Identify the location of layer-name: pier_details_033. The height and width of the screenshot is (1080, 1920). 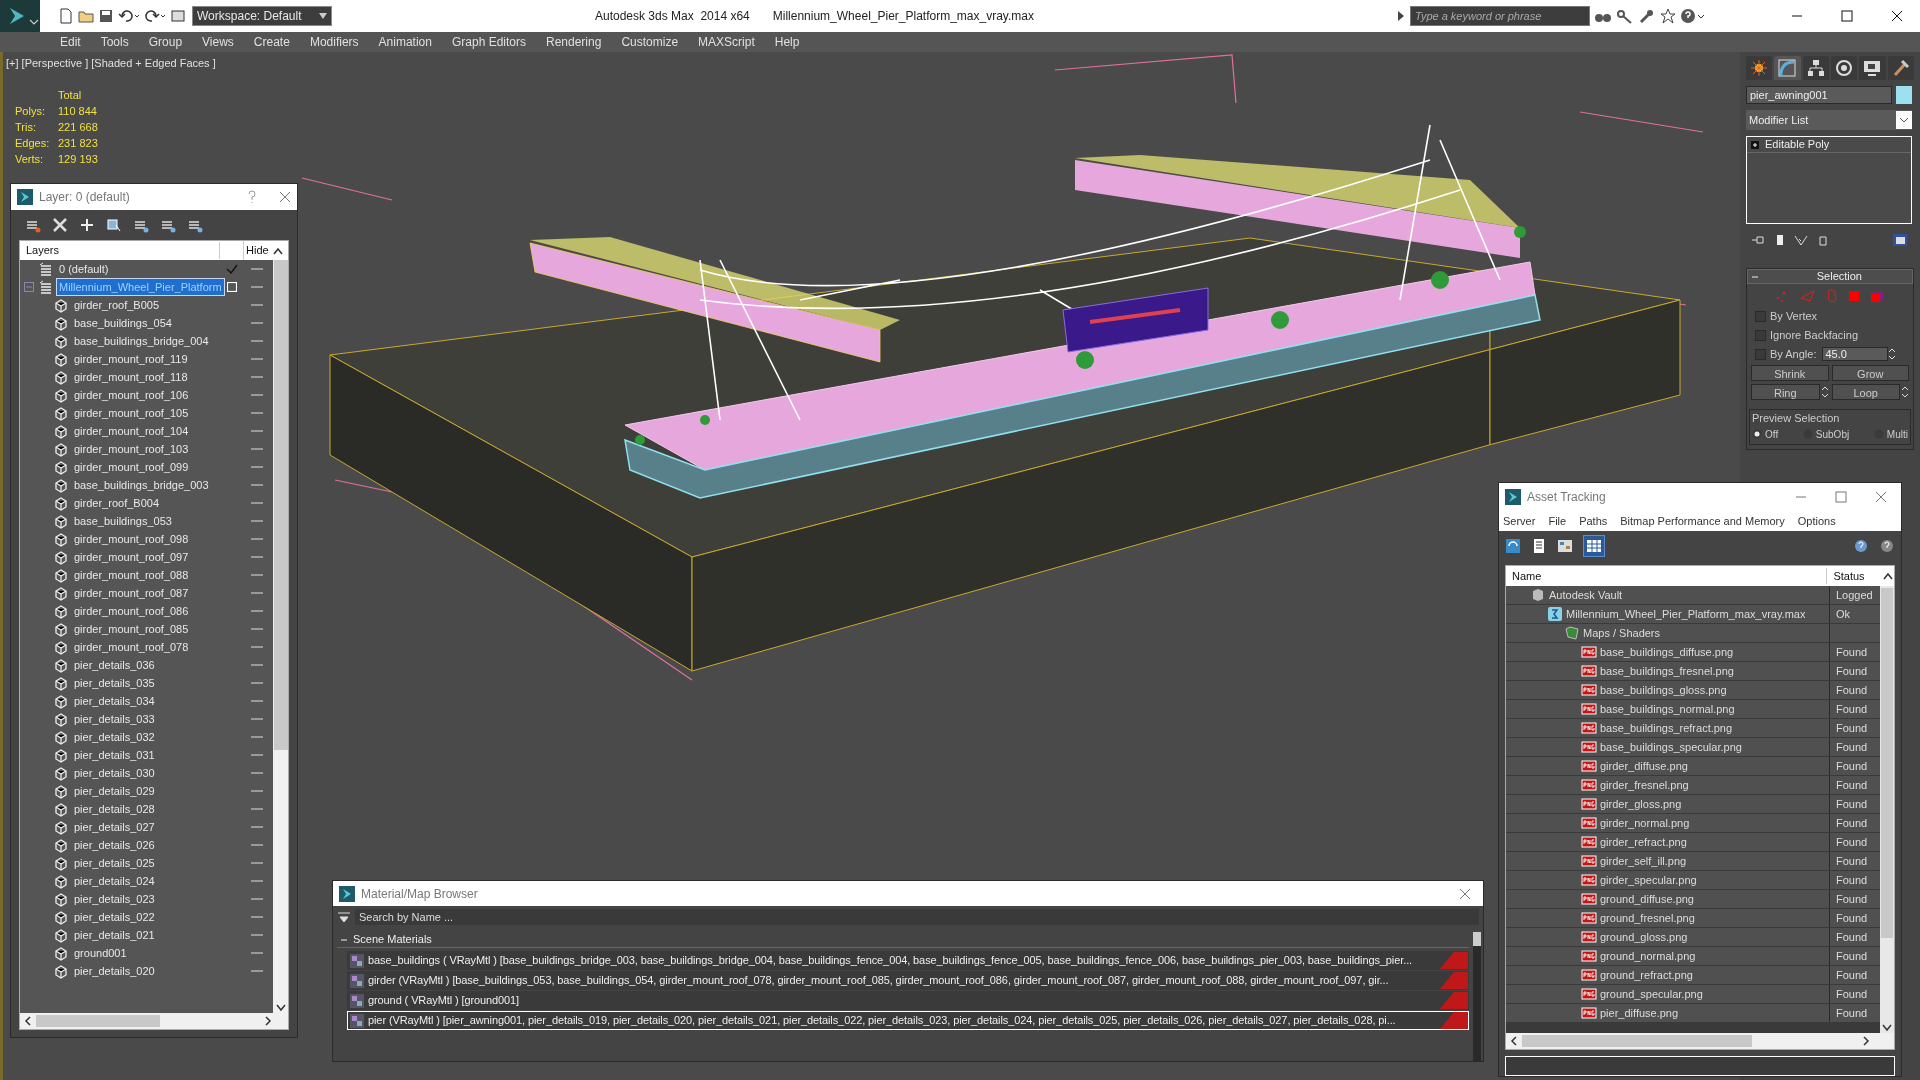
(114, 719).